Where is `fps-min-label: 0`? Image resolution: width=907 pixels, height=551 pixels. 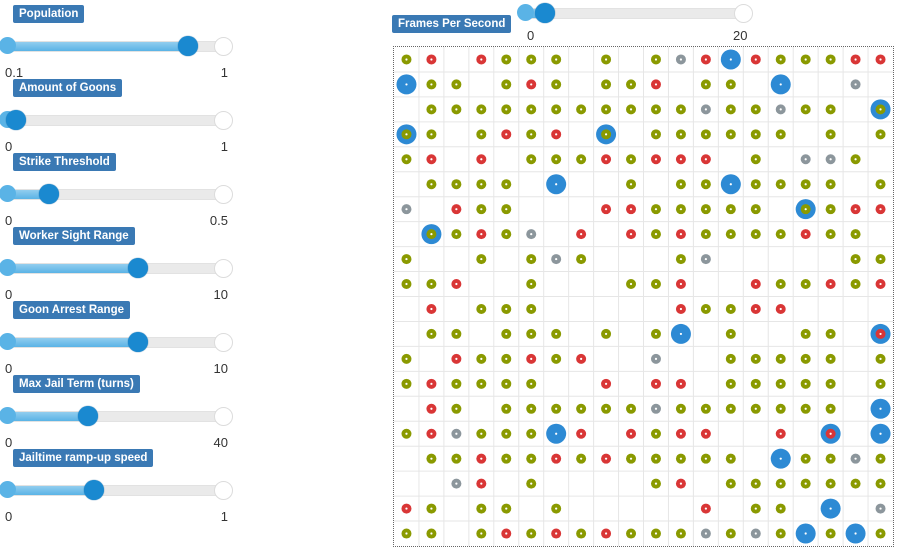 fps-min-label: 0 is located at coordinates (531, 35).